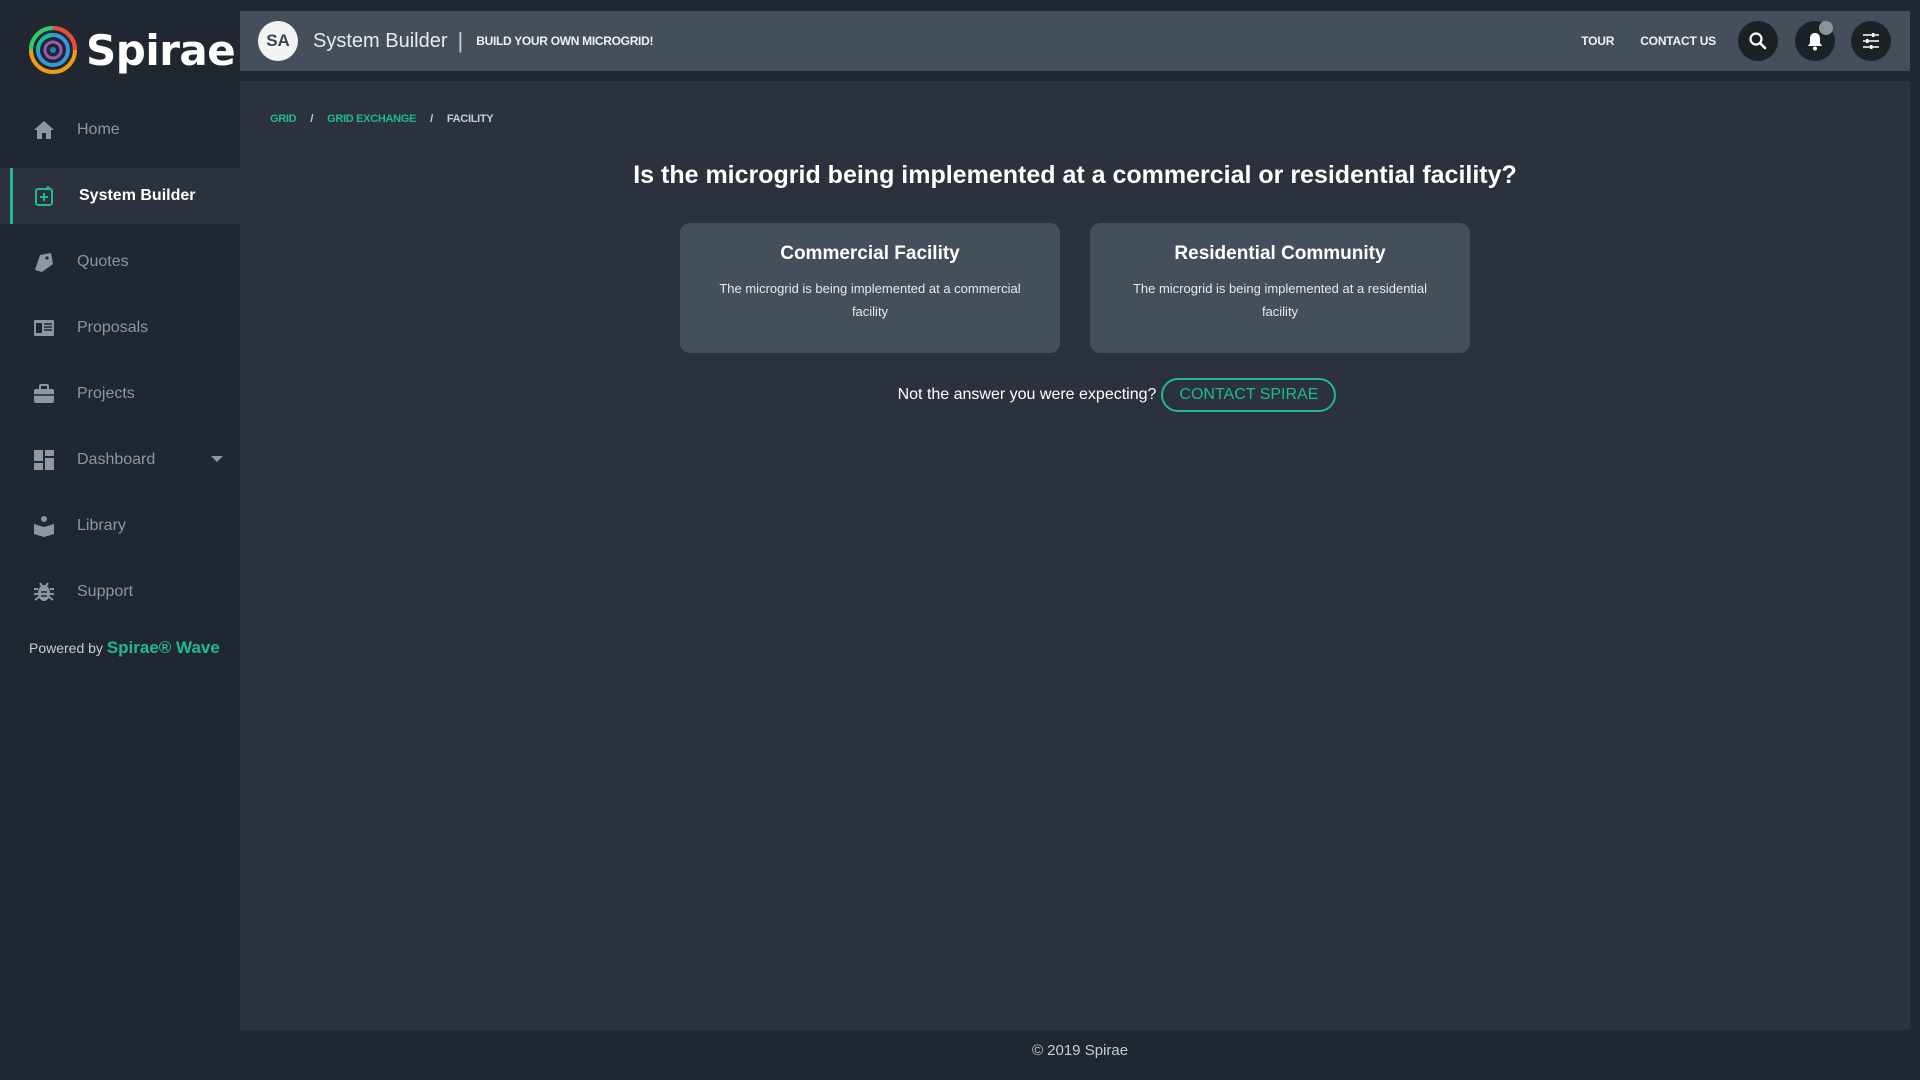 This screenshot has height=1080, width=1920. Describe the element at coordinates (161, 50) in the screenshot. I see `brand-name: Spirae` at that location.